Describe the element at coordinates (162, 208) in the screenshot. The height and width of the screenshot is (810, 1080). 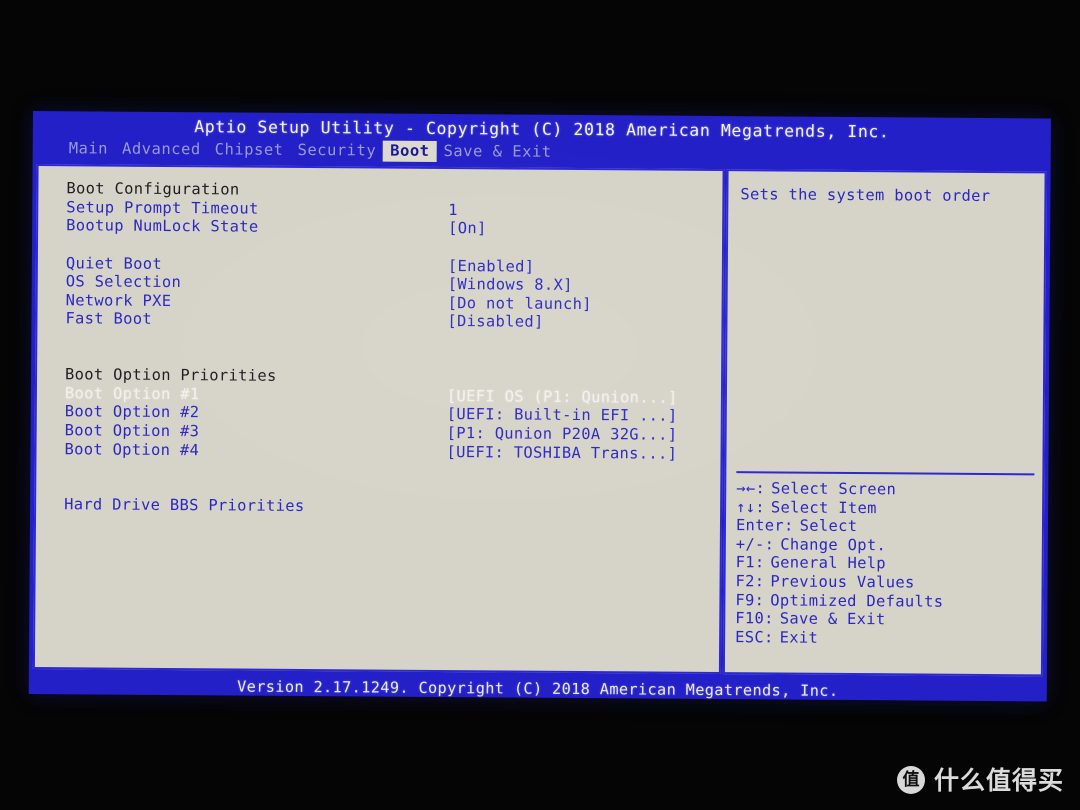
I see `settings-row-label: Setup Prompt Timeout` at that location.